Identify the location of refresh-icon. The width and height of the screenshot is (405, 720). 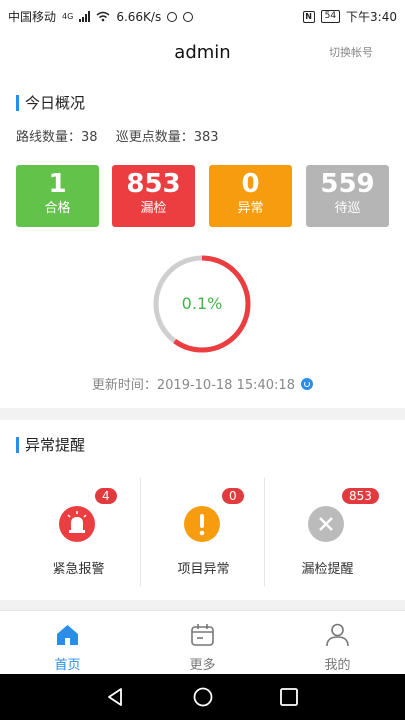
(307, 384).